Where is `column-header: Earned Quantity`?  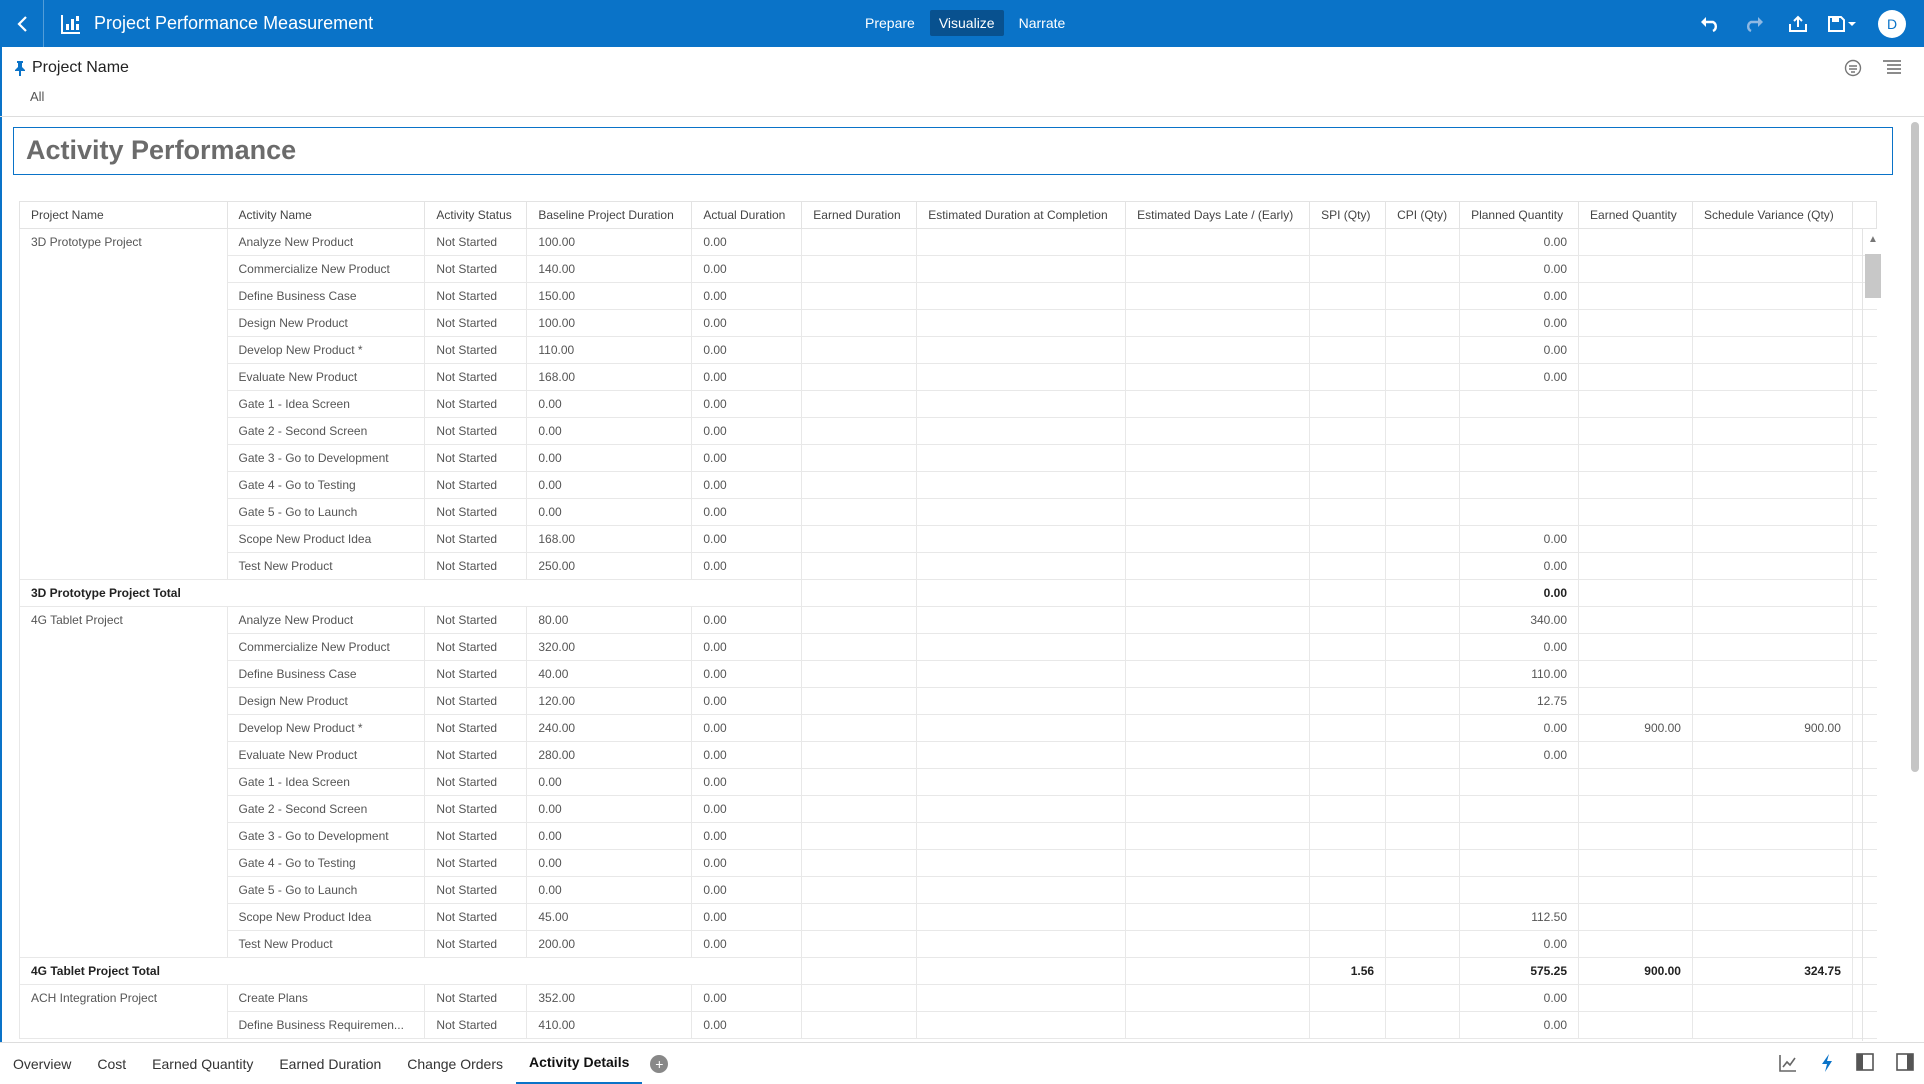
column-header: Earned Quantity is located at coordinates (1635, 215).